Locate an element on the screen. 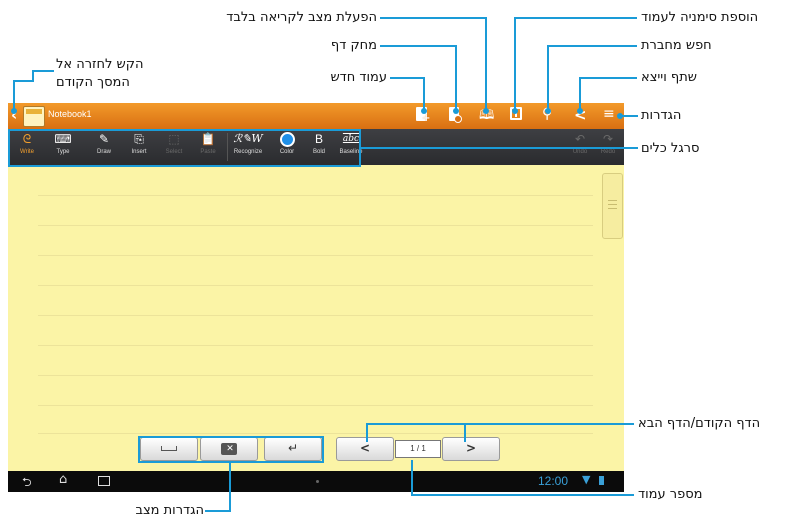 The width and height of the screenshot is (801, 518). scrollbar-handle is located at coordinates (612, 206).